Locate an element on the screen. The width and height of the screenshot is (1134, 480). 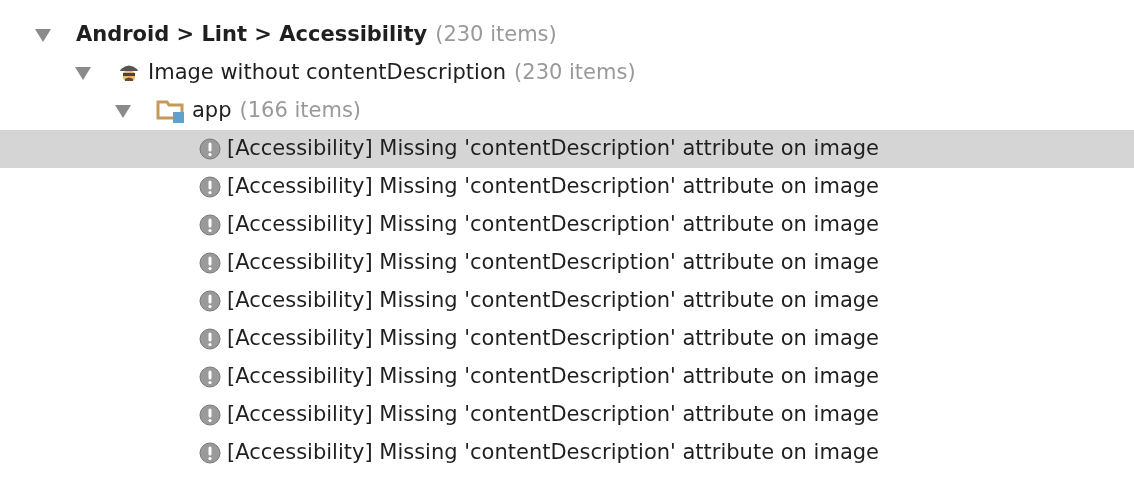
row-label: Android > Lint > Accessibility is located at coordinates (252, 35).